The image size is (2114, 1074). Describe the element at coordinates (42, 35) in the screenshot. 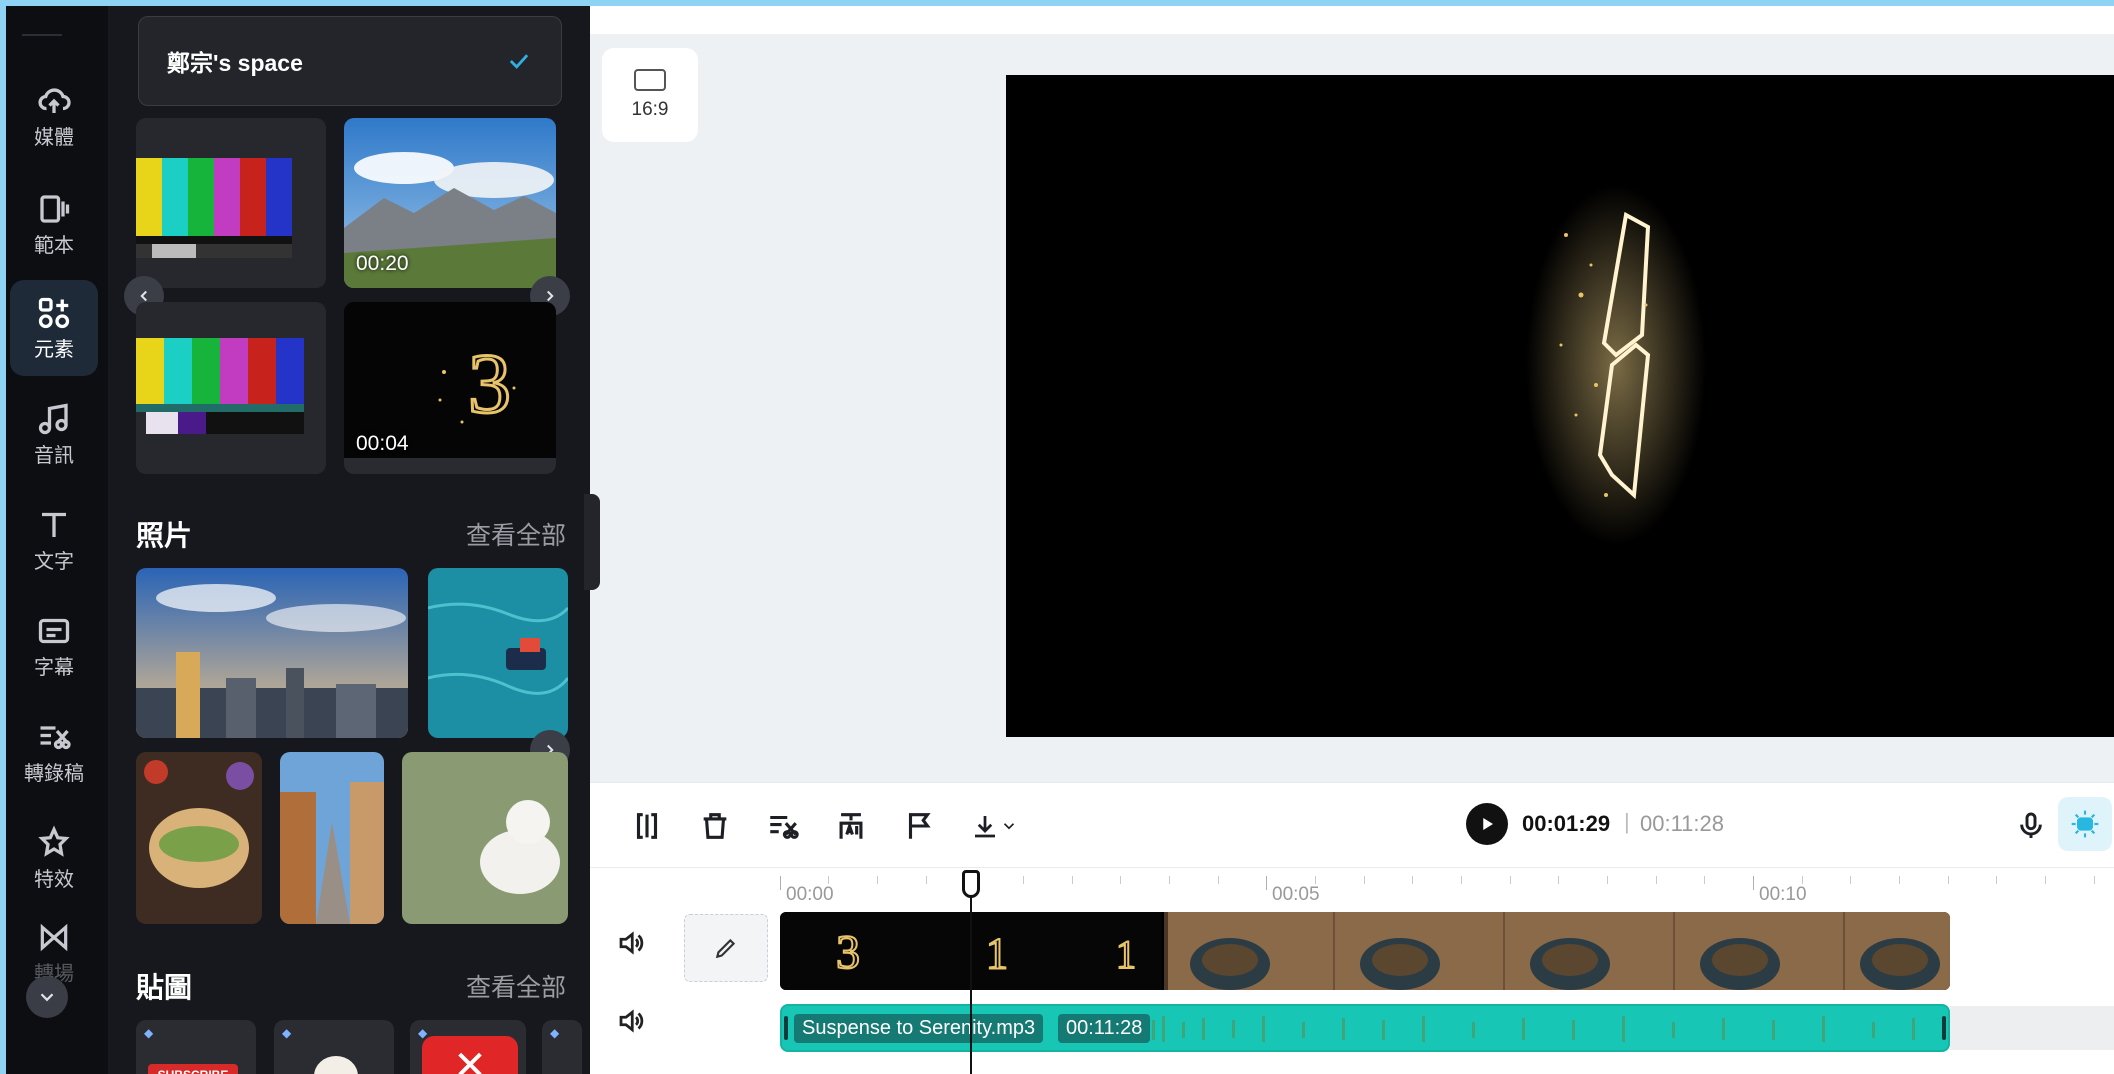

I see `rail-divider` at that location.